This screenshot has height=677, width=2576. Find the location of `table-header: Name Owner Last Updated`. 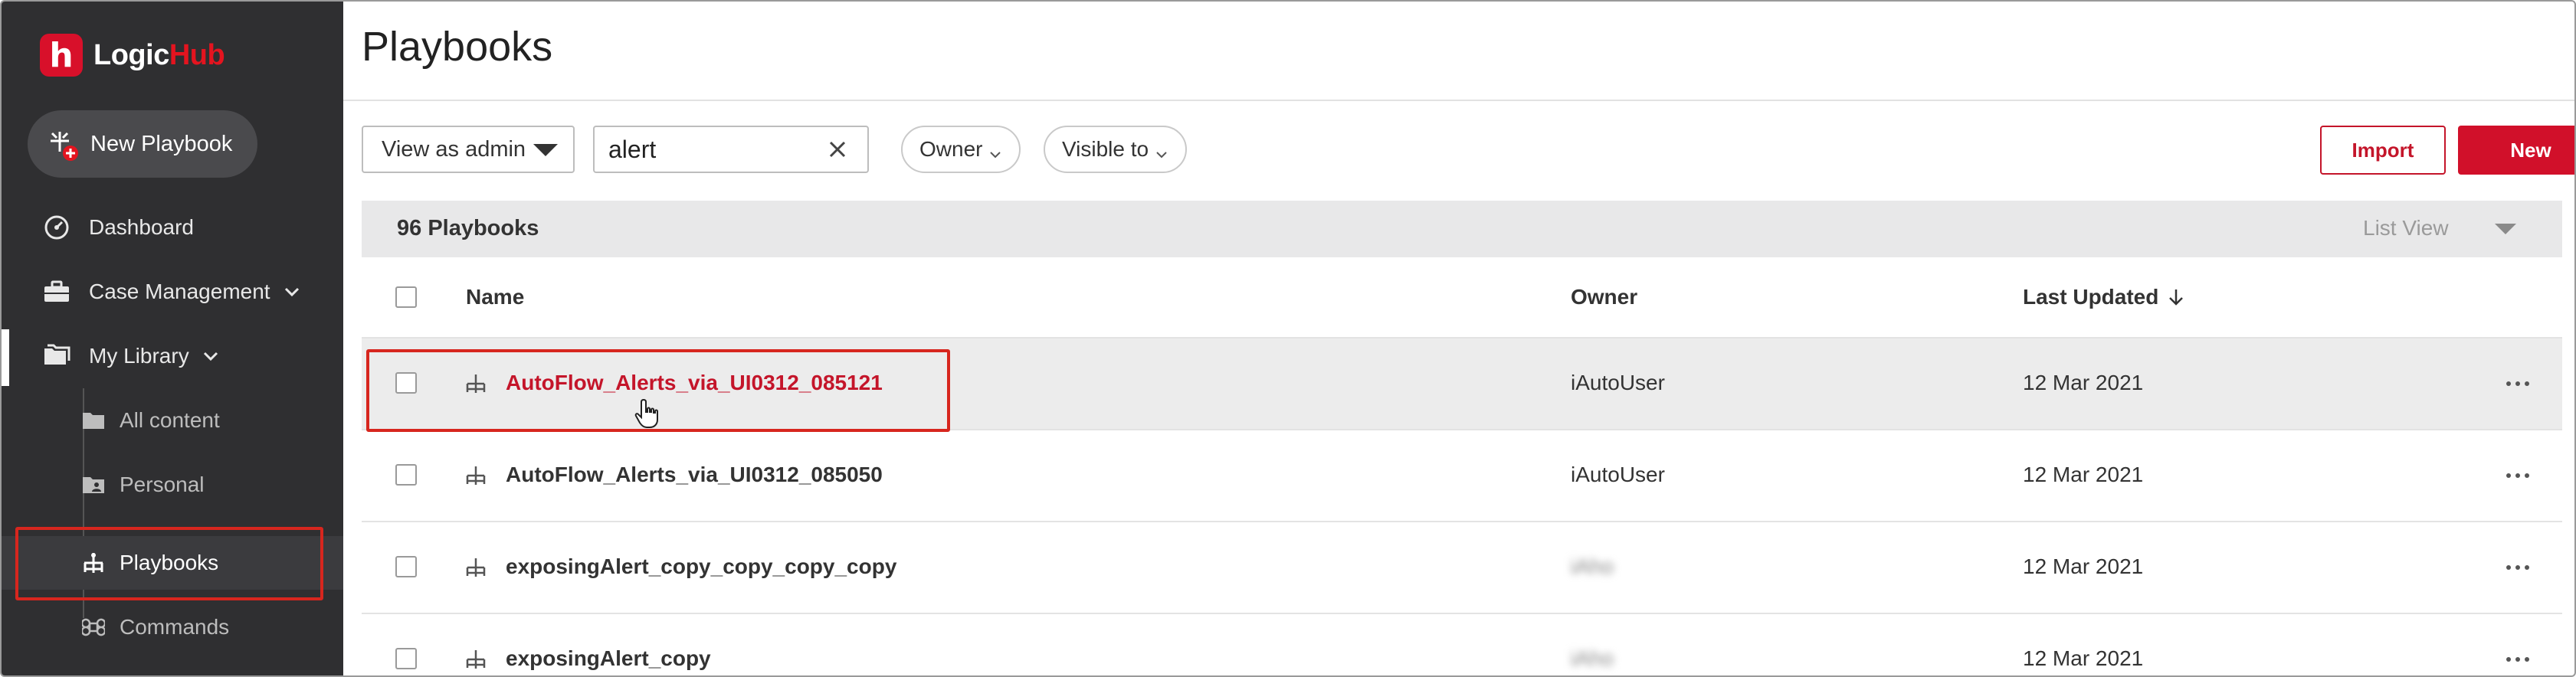

table-header: Name Owner Last Updated is located at coordinates (1462, 297).